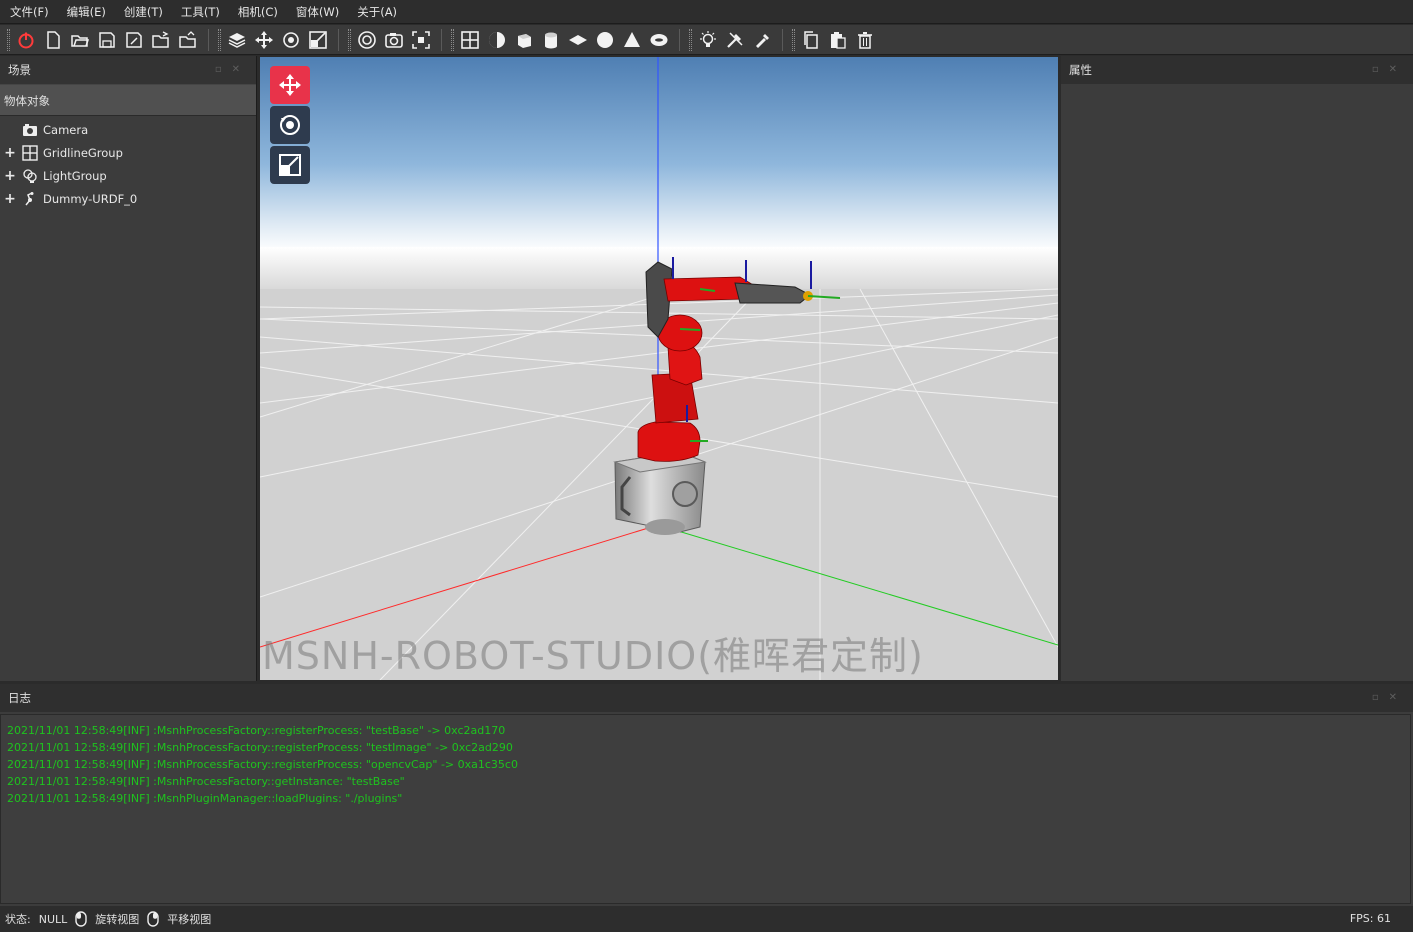  I want to click on mouse-left-icon, so click(81, 919).